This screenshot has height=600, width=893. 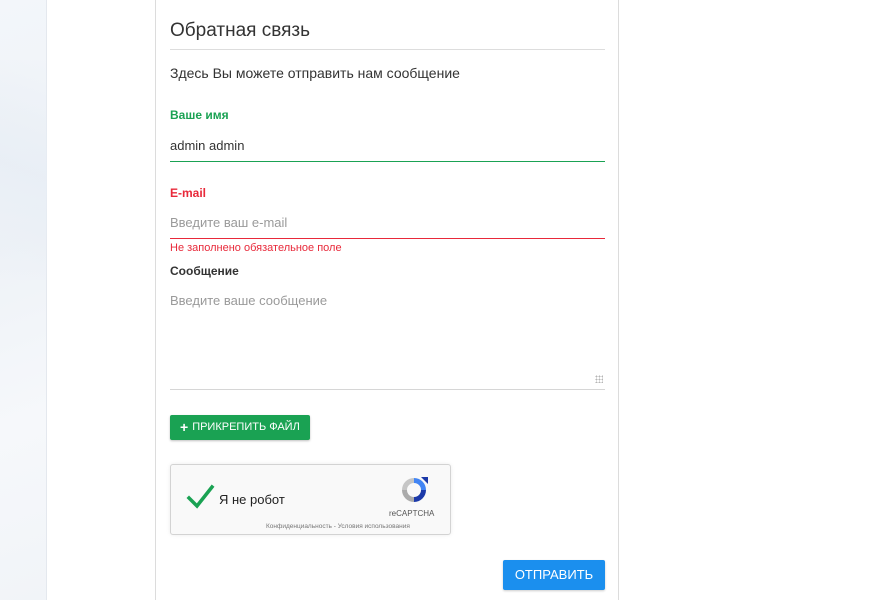 What do you see at coordinates (184, 427) in the screenshot?
I see `plus-icon: +` at bounding box center [184, 427].